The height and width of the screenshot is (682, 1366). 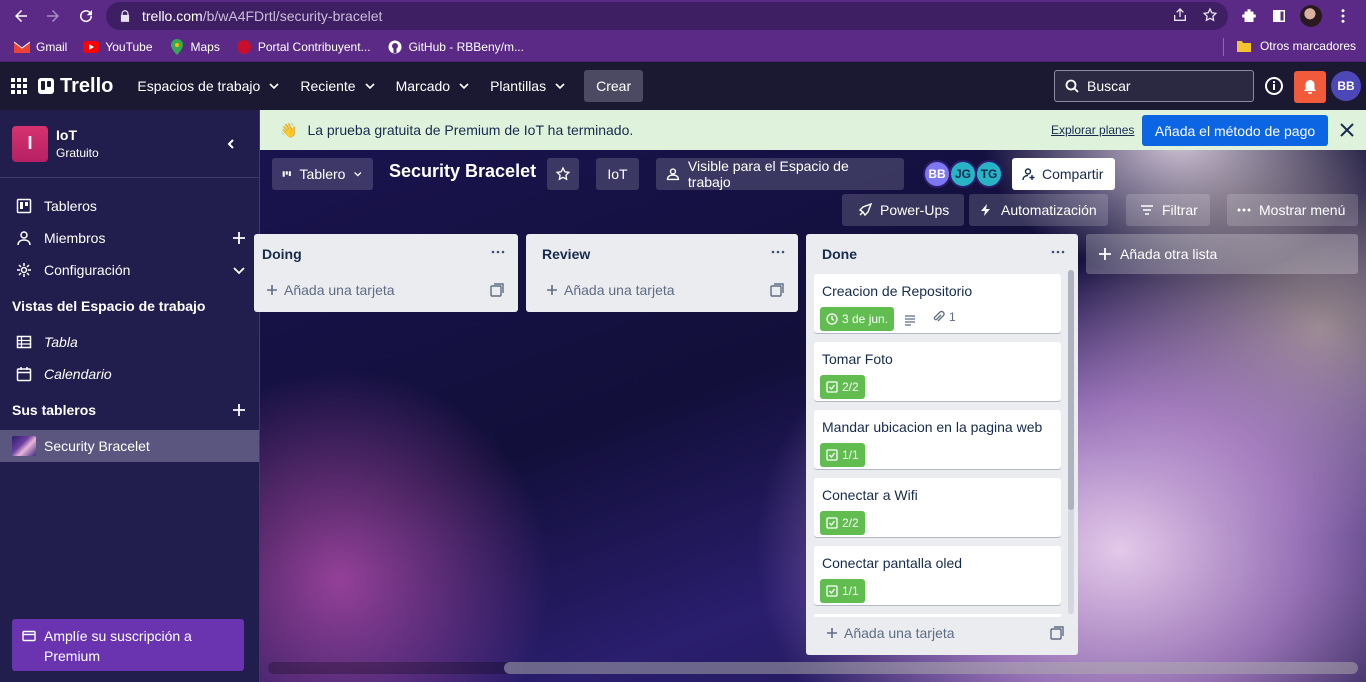 What do you see at coordinates (1274, 86) in the screenshot?
I see `info-icon` at bounding box center [1274, 86].